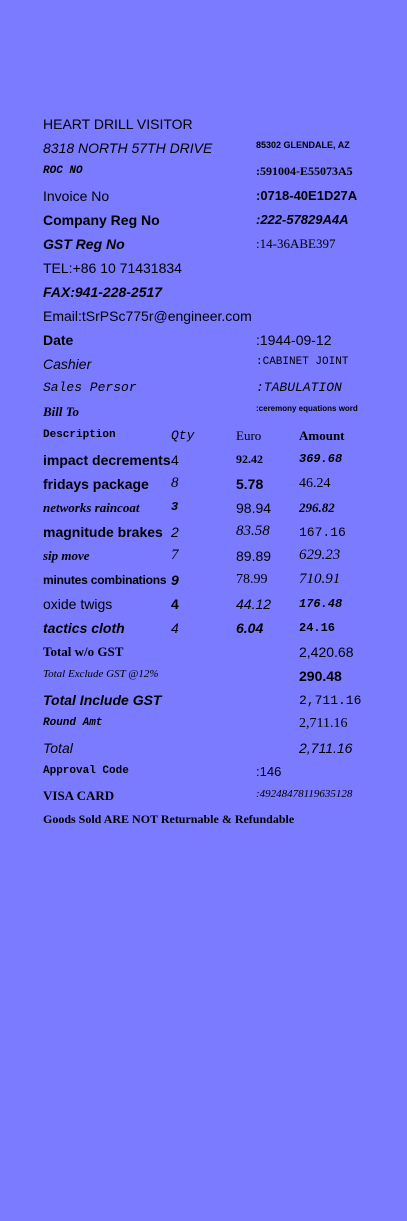  I want to click on fax: FAX:941-228-2517, so click(103, 292).